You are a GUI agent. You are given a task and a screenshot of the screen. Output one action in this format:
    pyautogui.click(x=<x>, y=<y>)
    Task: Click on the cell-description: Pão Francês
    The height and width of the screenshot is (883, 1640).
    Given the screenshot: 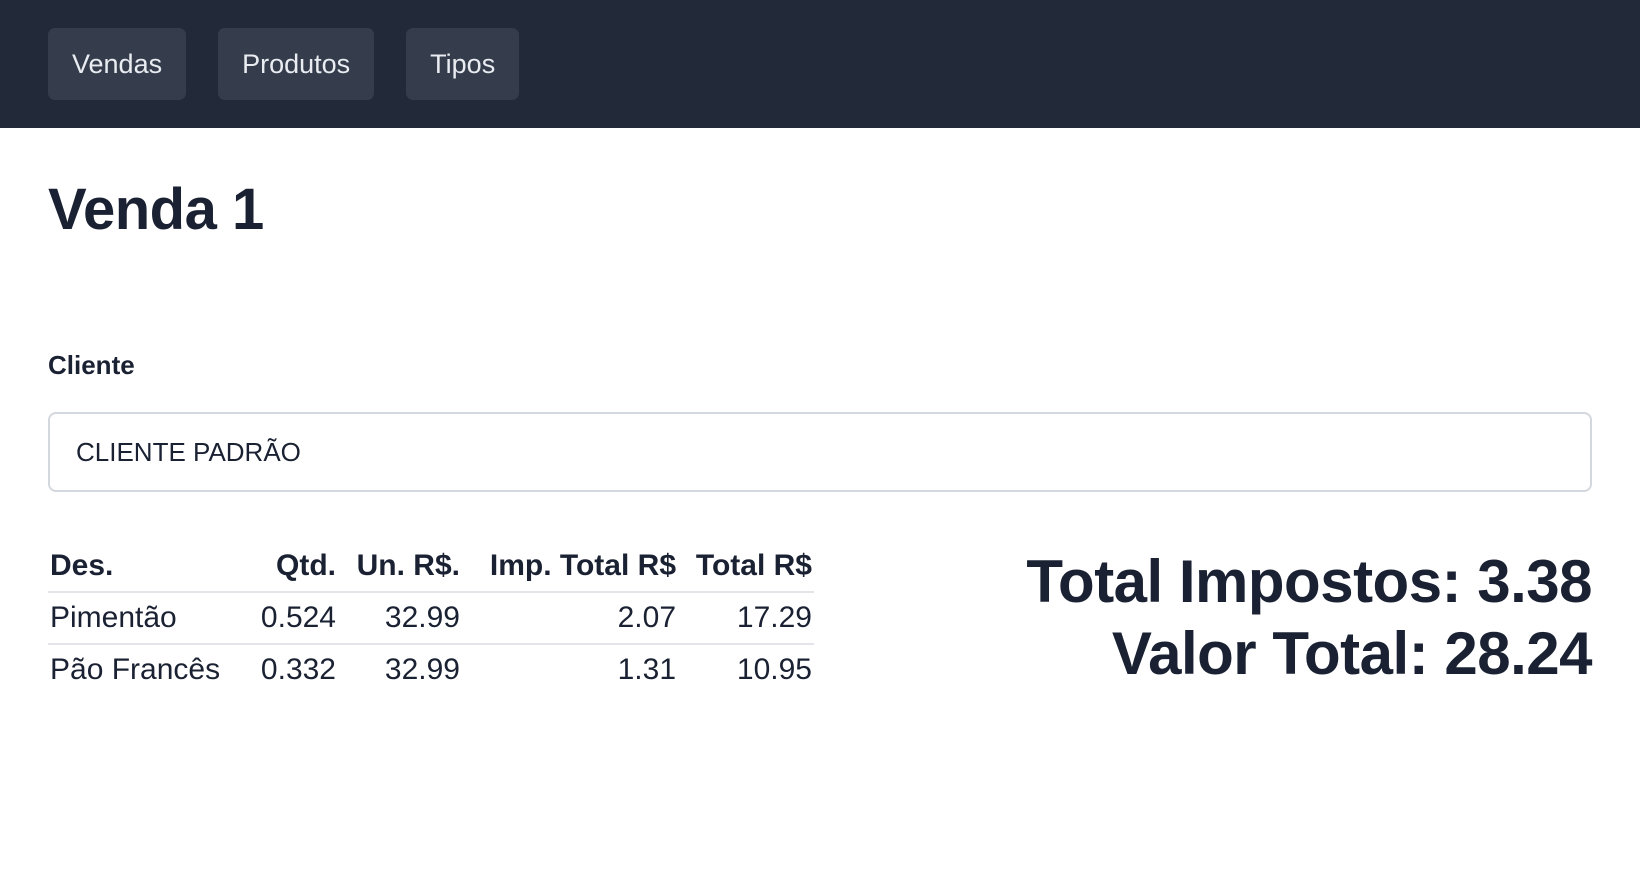 What is the action you would take?
    pyautogui.click(x=135, y=669)
    